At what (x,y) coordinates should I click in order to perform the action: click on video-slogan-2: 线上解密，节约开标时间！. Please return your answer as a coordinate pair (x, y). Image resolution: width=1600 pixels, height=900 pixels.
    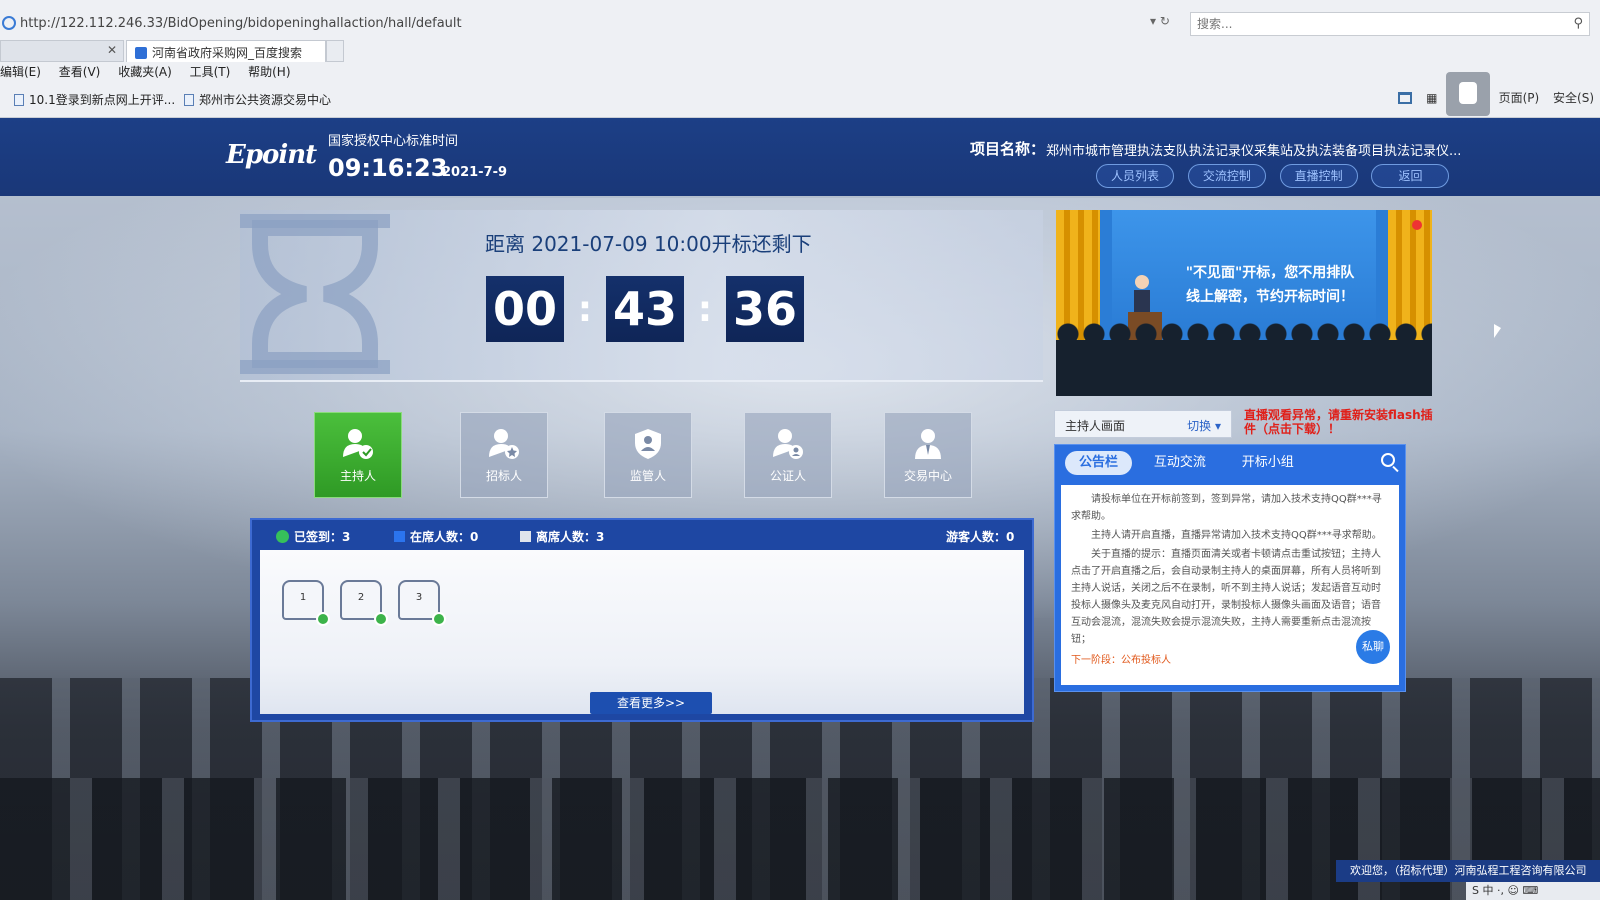
    Looking at the image, I should click on (1270, 297).